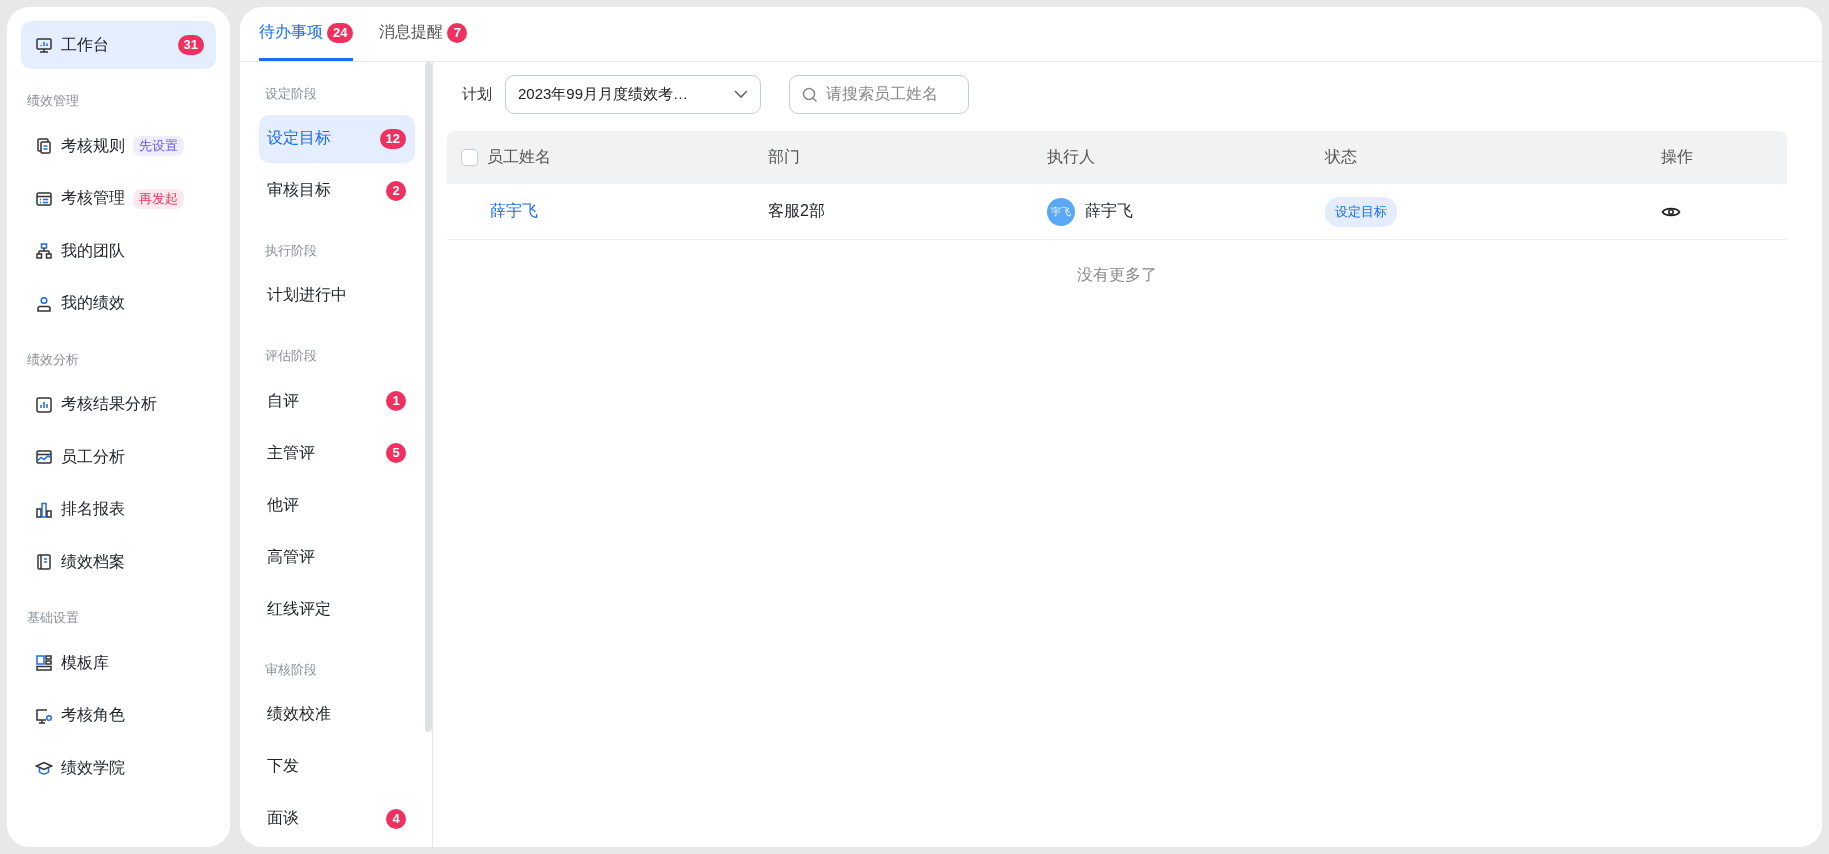 The height and width of the screenshot is (854, 1829). What do you see at coordinates (337, 609) in the screenshot?
I see `menu-item: 红线评定` at bounding box center [337, 609].